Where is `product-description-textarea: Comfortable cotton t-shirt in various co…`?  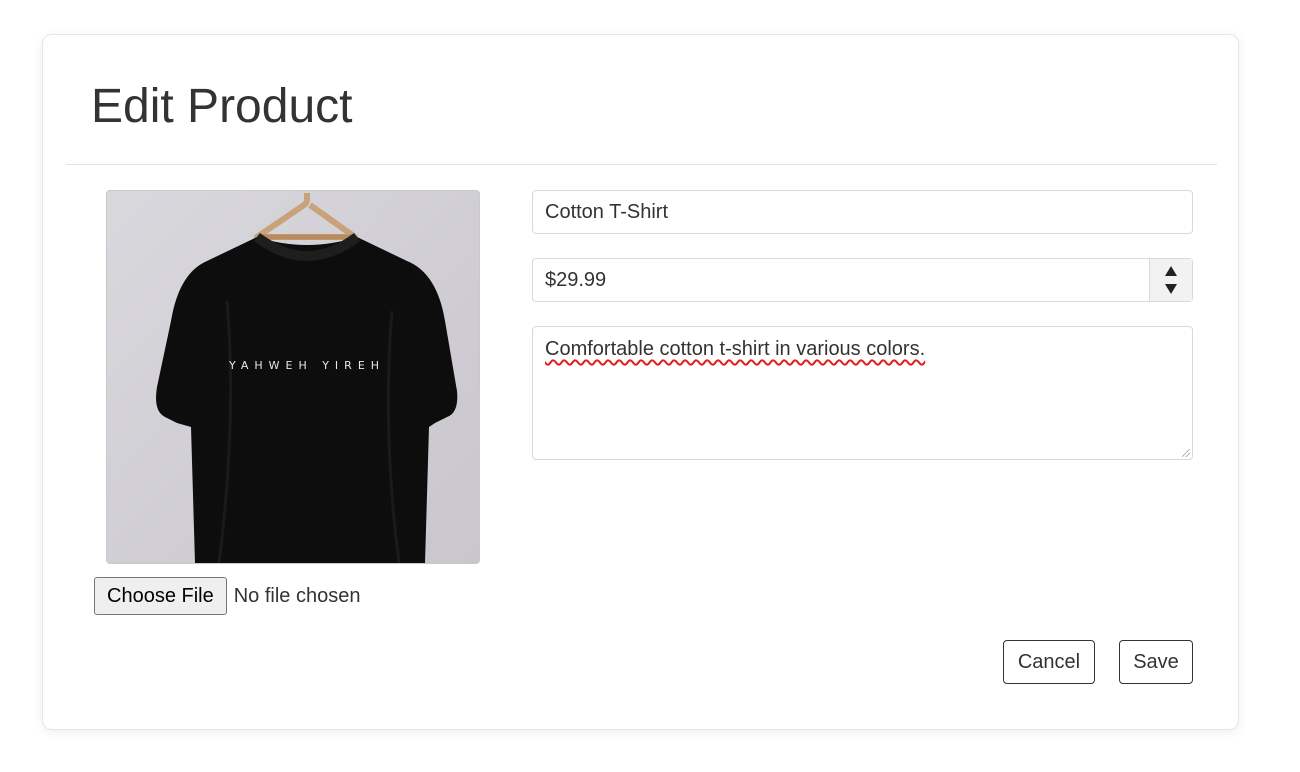 product-description-textarea: Comfortable cotton t-shirt in various co… is located at coordinates (862, 393).